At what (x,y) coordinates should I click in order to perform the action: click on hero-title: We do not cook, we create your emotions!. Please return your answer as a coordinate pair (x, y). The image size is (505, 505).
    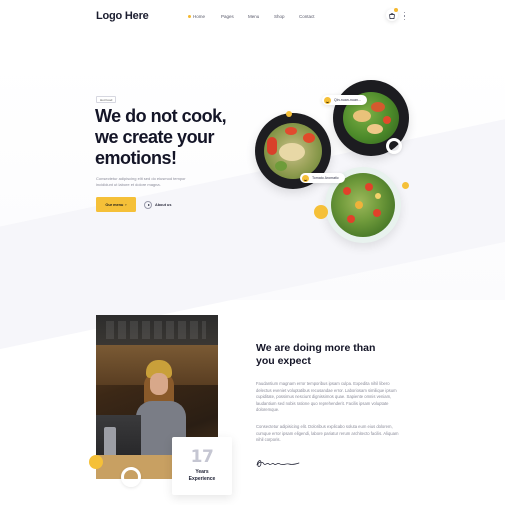
    Looking at the image, I should click on (175, 137).